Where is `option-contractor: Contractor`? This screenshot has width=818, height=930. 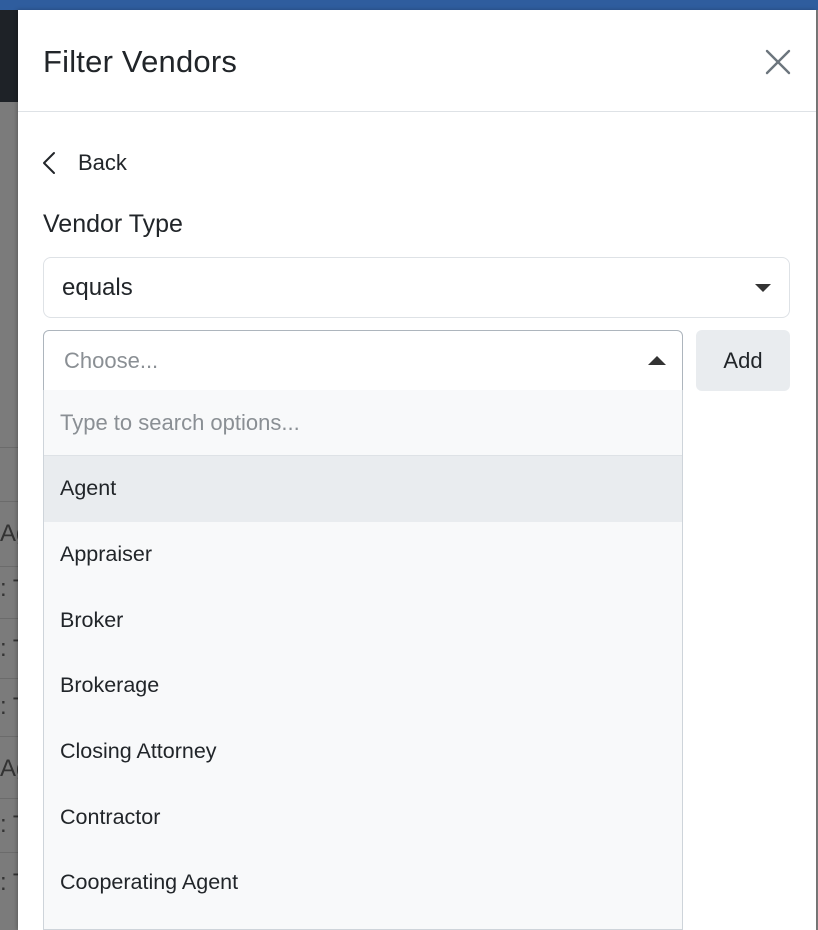
option-contractor: Contractor is located at coordinates (363, 817).